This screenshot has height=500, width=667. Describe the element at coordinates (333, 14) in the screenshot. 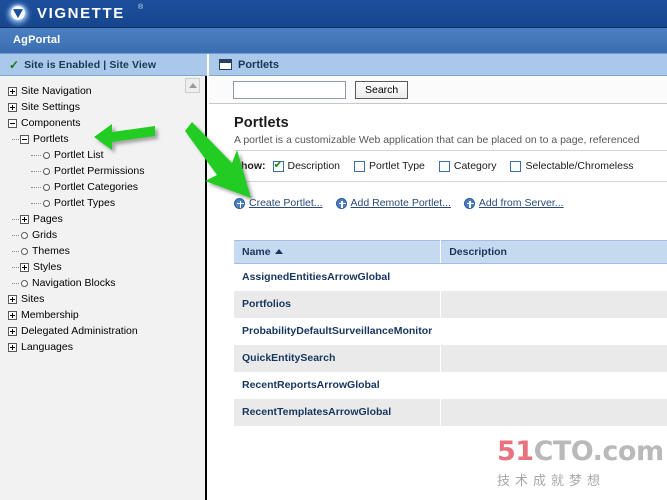

I see `brand-bar: VIGNETTE ®` at that location.